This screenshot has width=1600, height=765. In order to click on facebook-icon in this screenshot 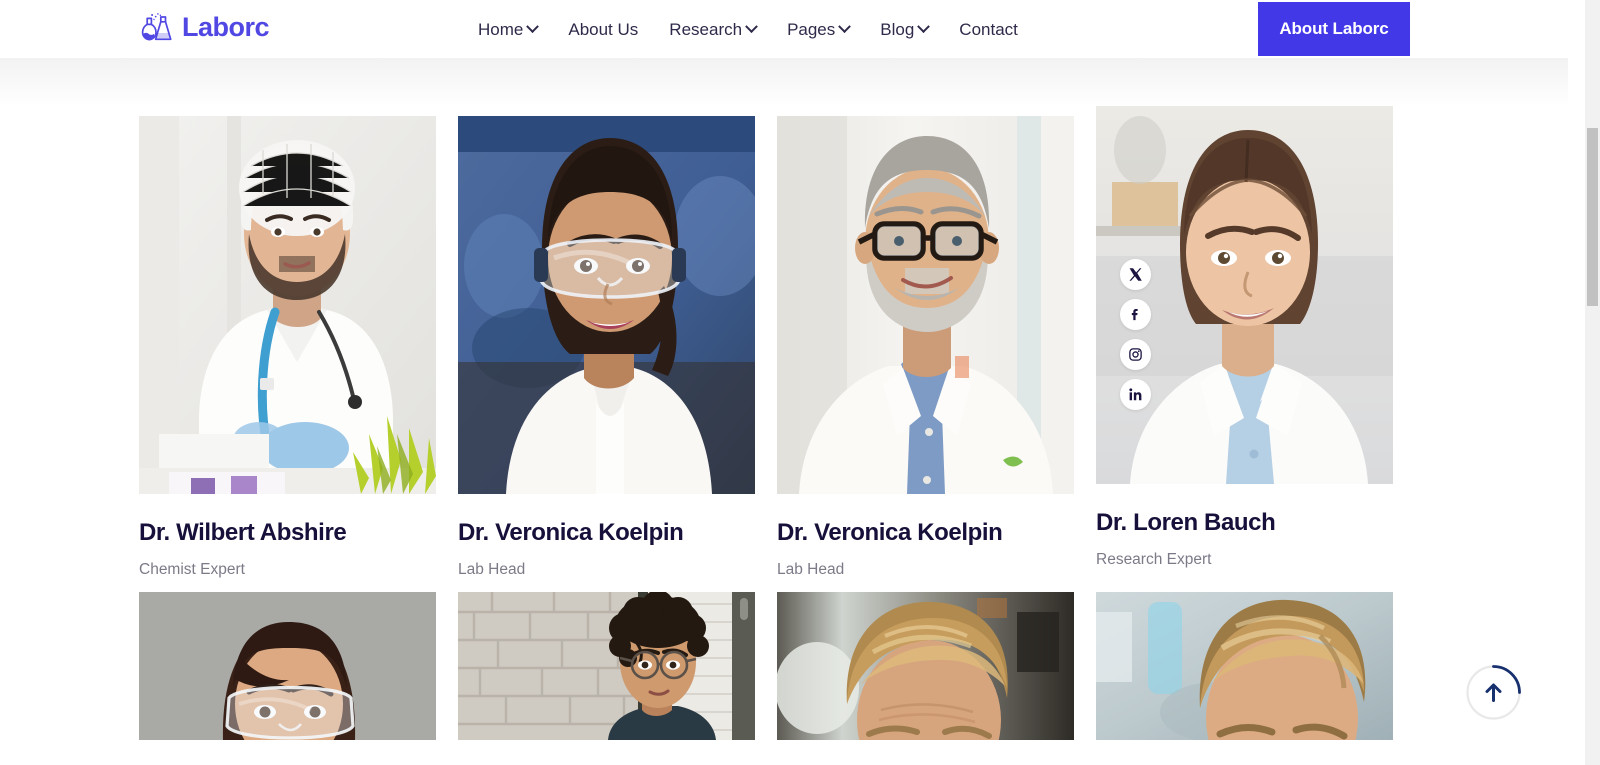, I will do `click(1134, 315)`.